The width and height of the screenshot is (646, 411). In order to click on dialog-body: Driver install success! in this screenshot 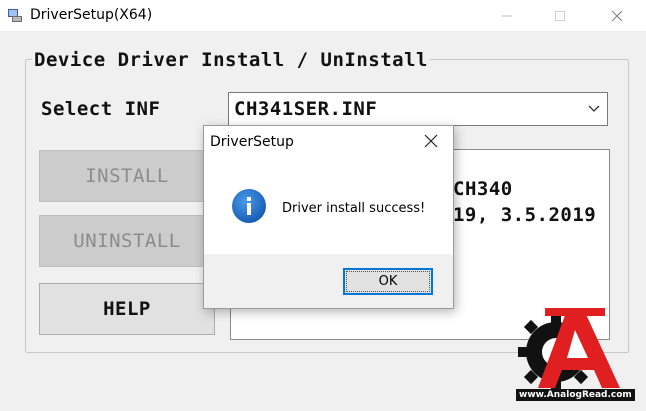, I will do `click(328, 206)`.